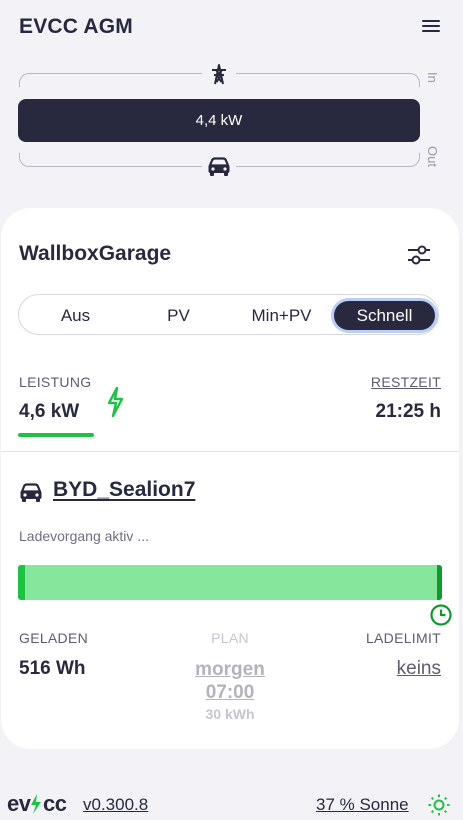  I want to click on charge-limit-label: LADELIMIT, so click(403, 638).